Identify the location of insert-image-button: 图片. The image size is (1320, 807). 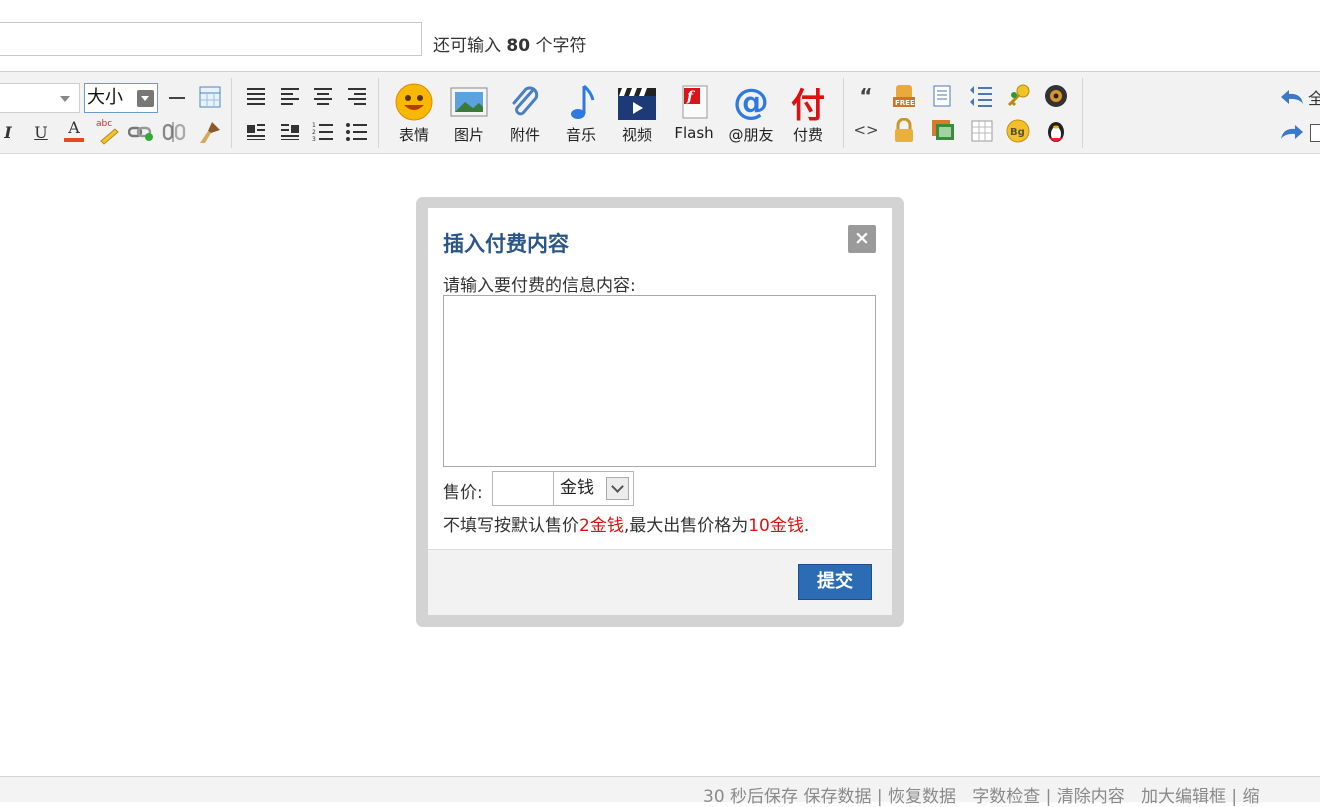
(469, 115).